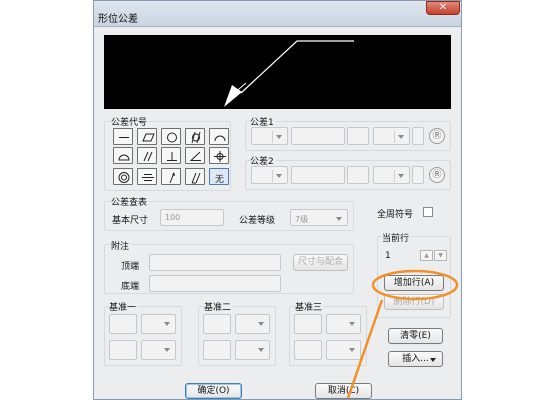  Describe the element at coordinates (318, 136) in the screenshot. I see `tolerance1-value-field` at that location.